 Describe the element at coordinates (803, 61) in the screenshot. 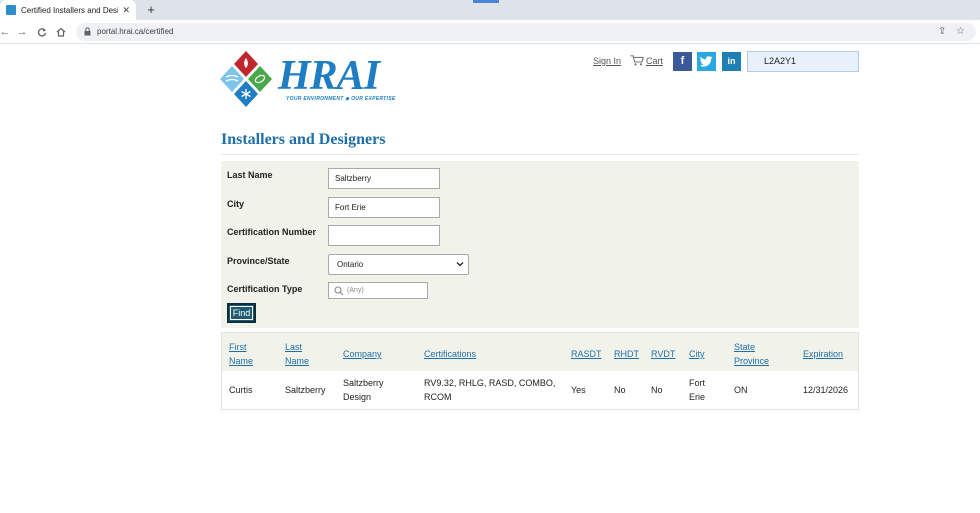

I see `postal-code-search-input: L2A2Y1` at that location.